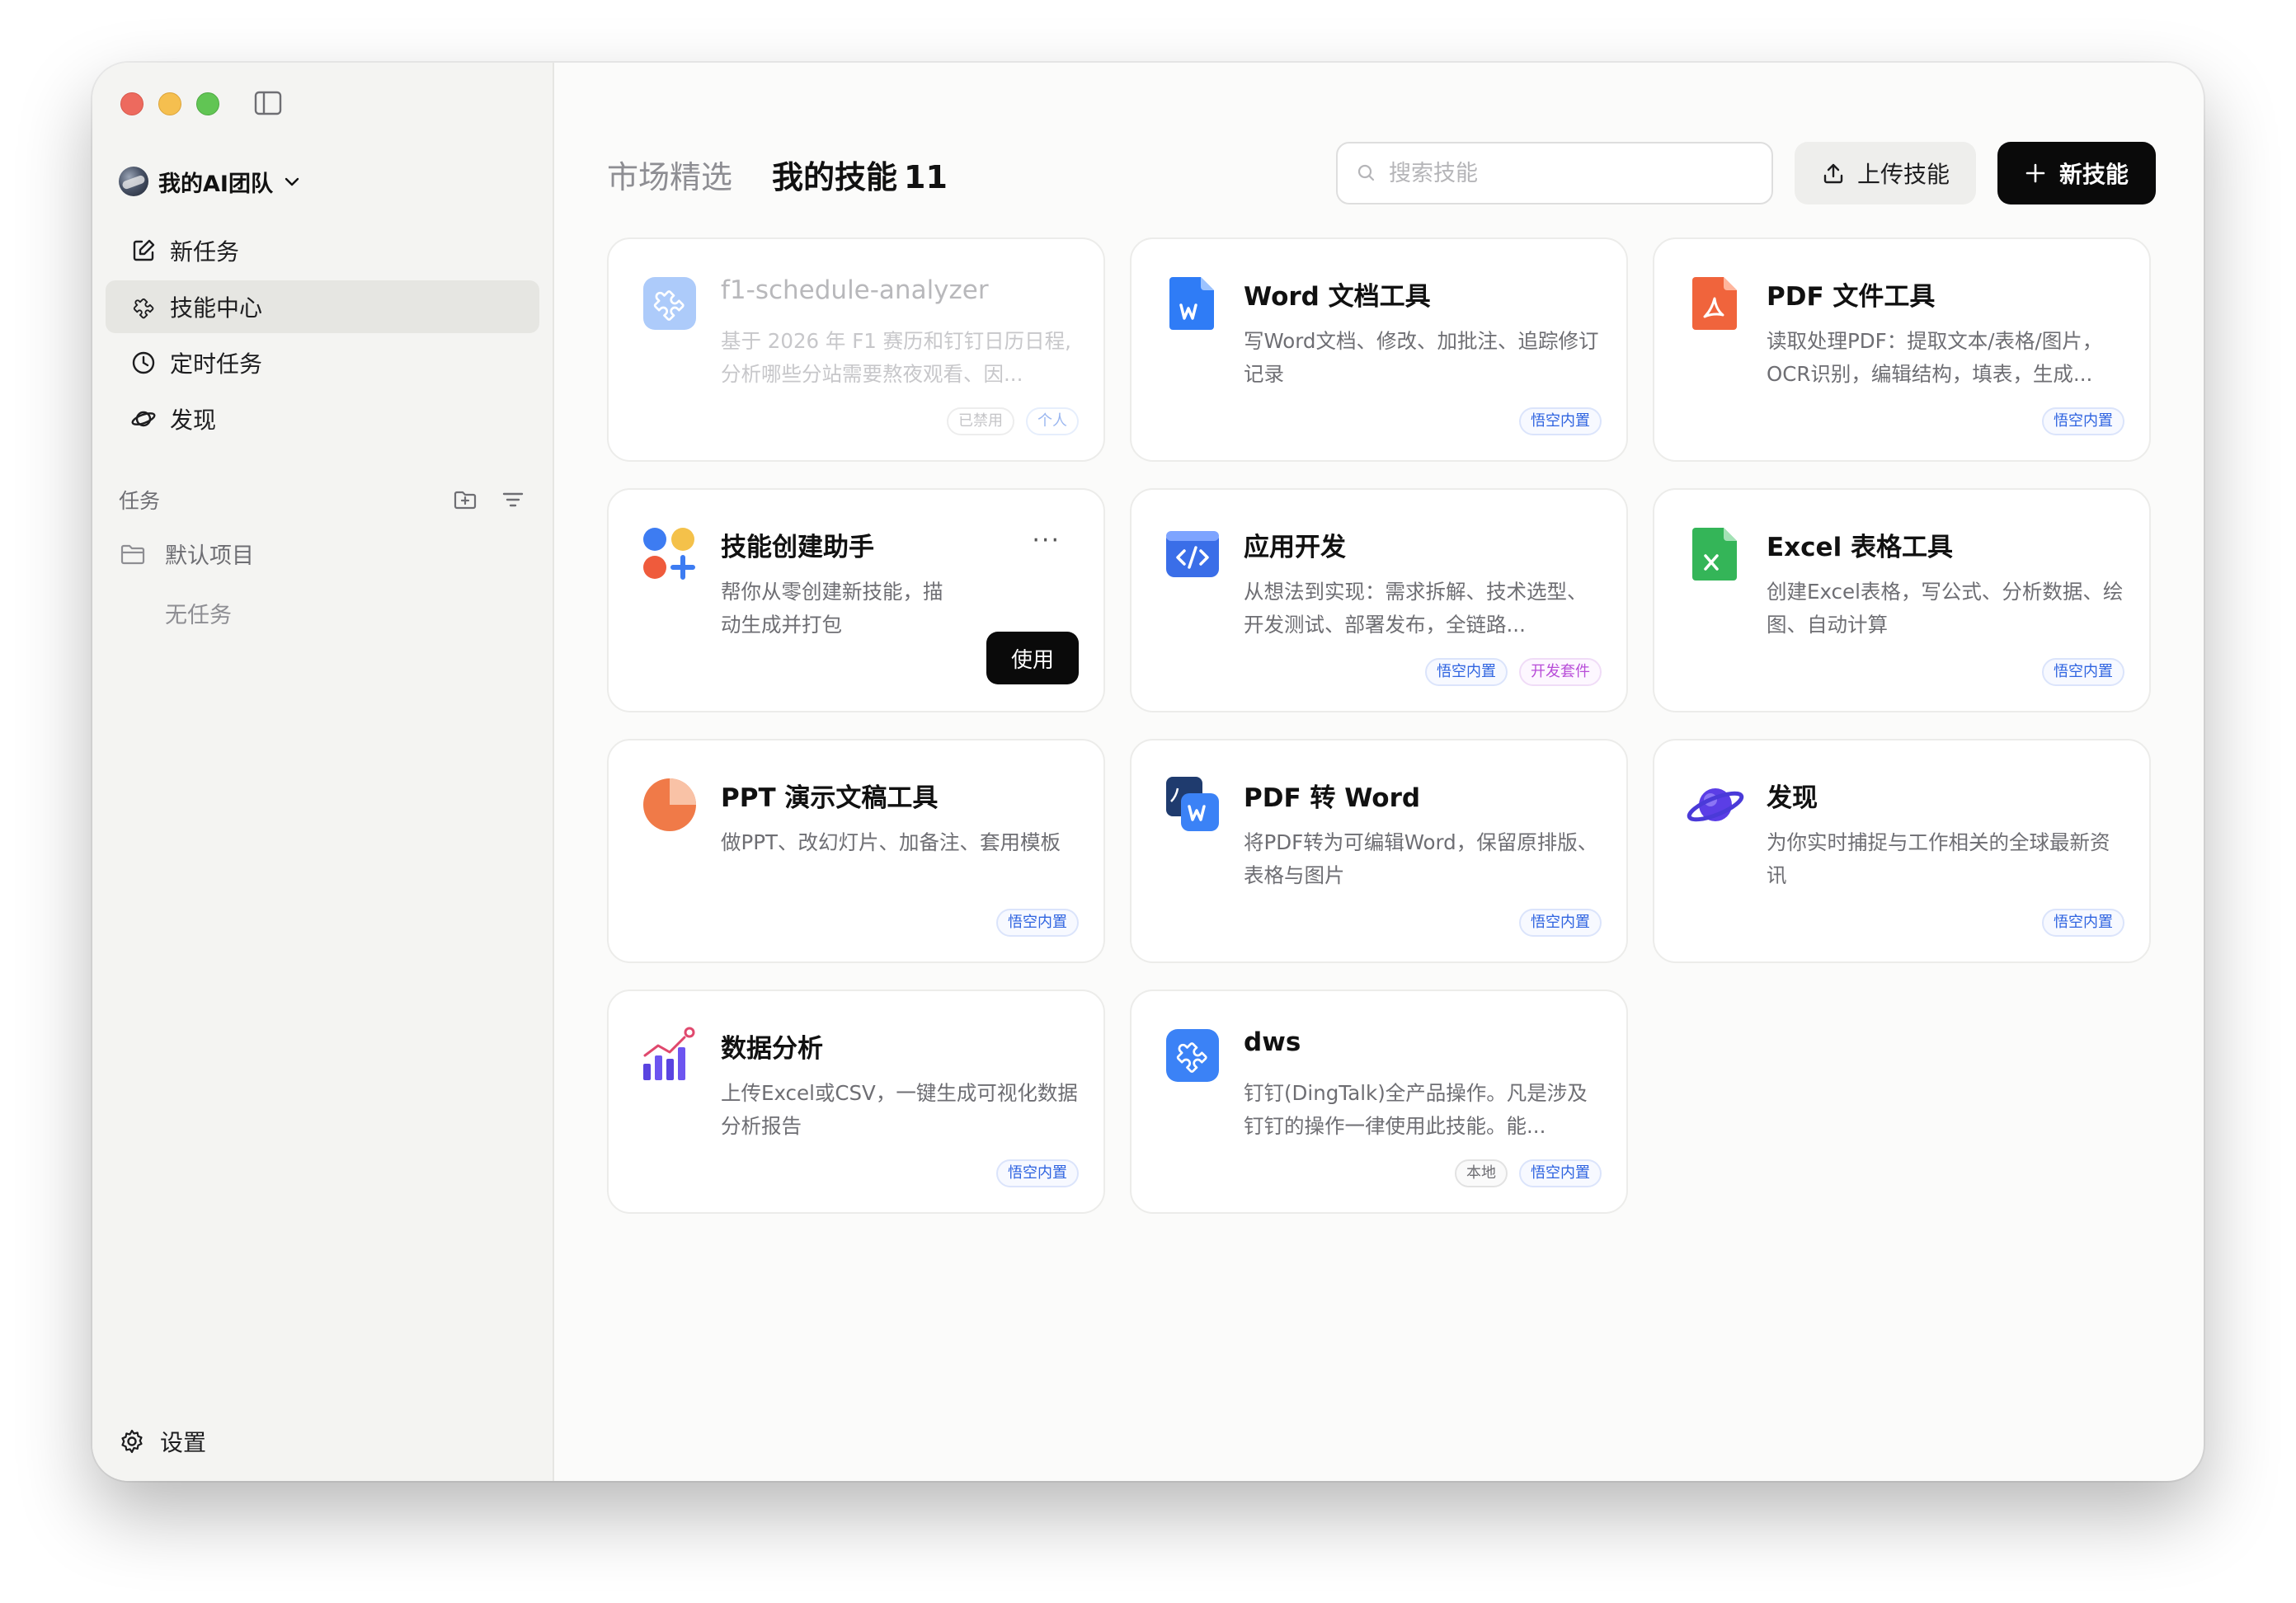  I want to click on sidebar-item-label: 新任务, so click(205, 252).